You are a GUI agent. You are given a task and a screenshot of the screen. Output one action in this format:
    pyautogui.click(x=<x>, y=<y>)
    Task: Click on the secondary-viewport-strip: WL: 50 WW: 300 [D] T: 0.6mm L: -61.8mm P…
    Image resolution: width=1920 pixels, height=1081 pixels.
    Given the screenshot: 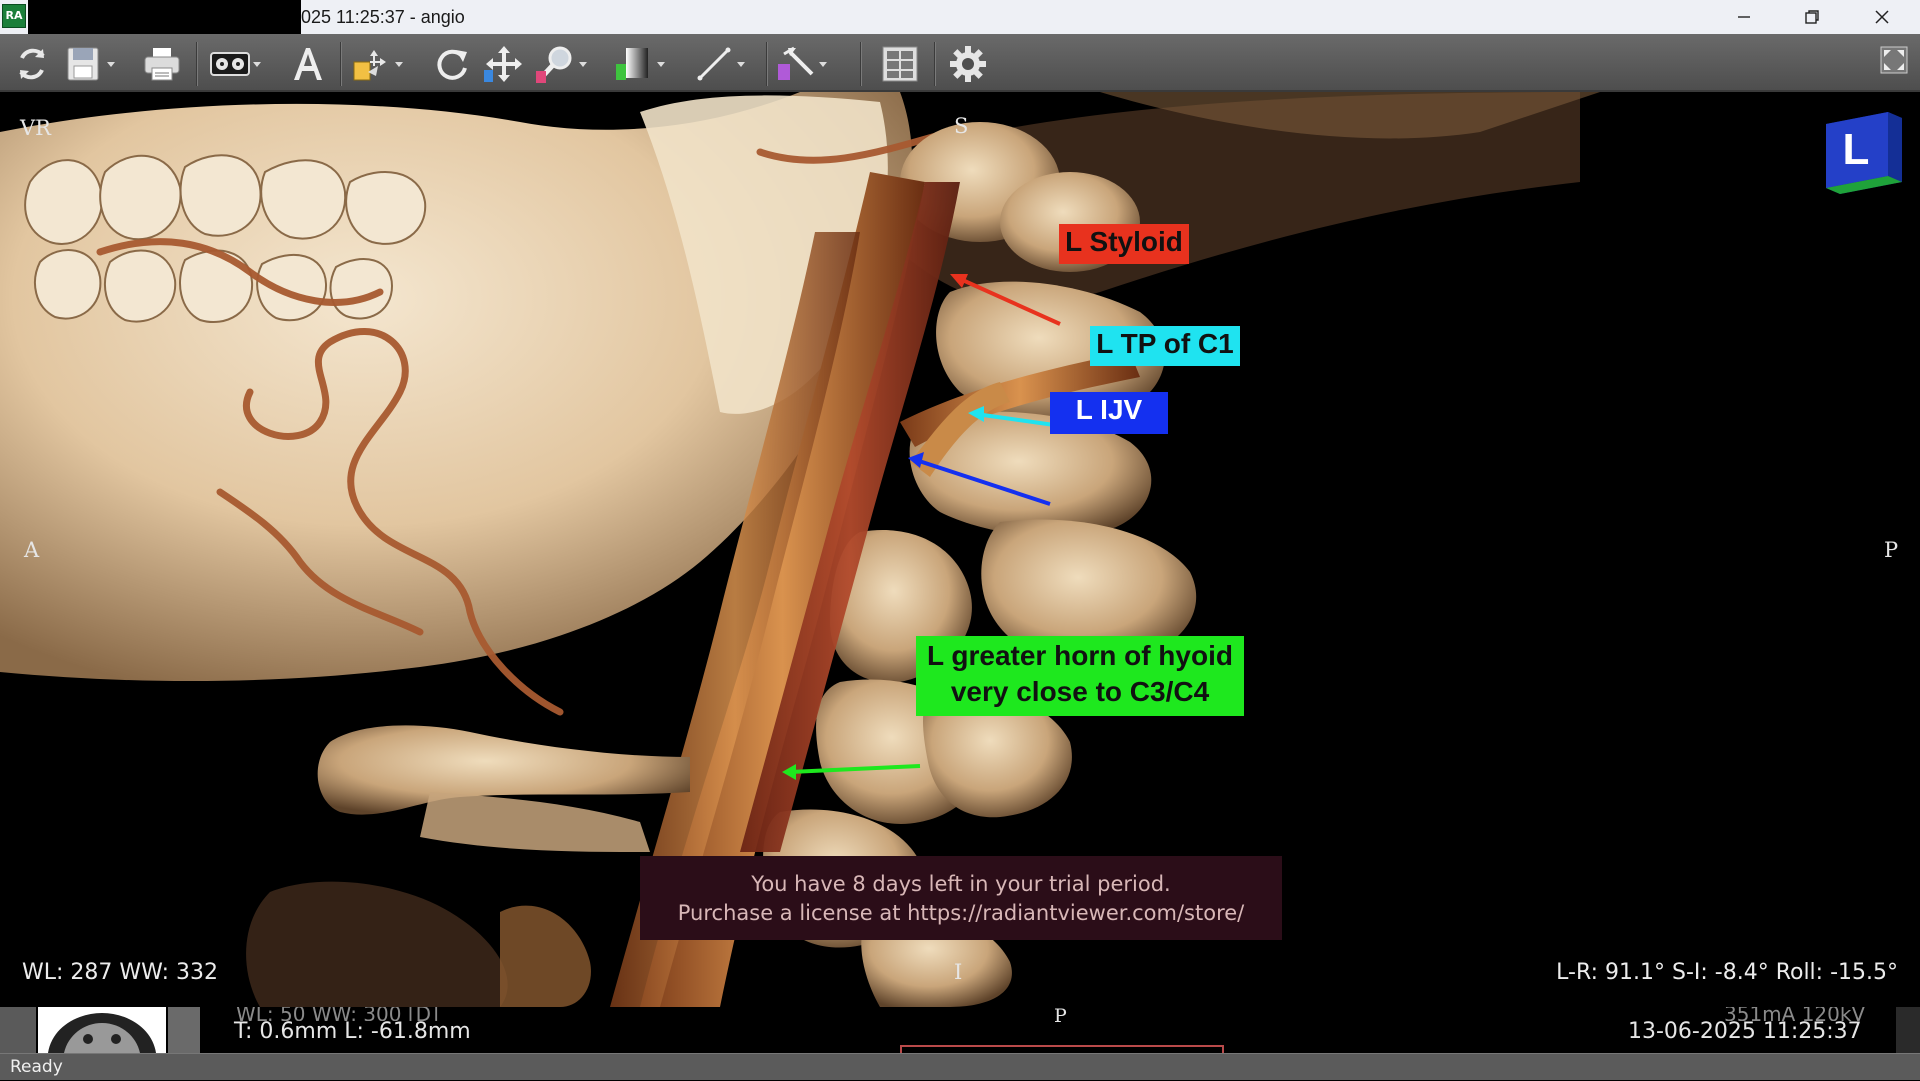 What is the action you would take?
    pyautogui.click(x=960, y=1029)
    